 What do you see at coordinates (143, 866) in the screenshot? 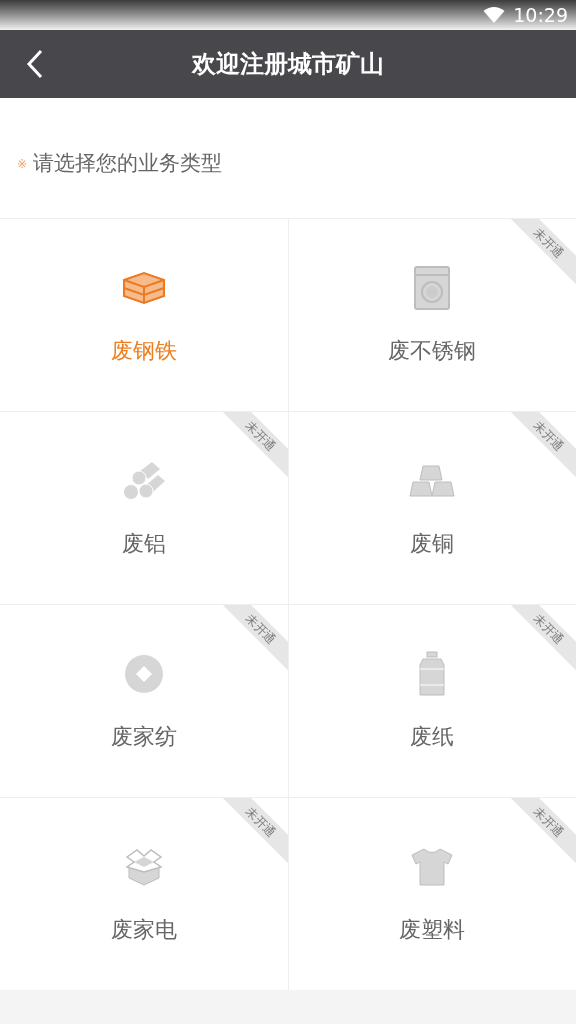
I see `open-box-icon` at bounding box center [143, 866].